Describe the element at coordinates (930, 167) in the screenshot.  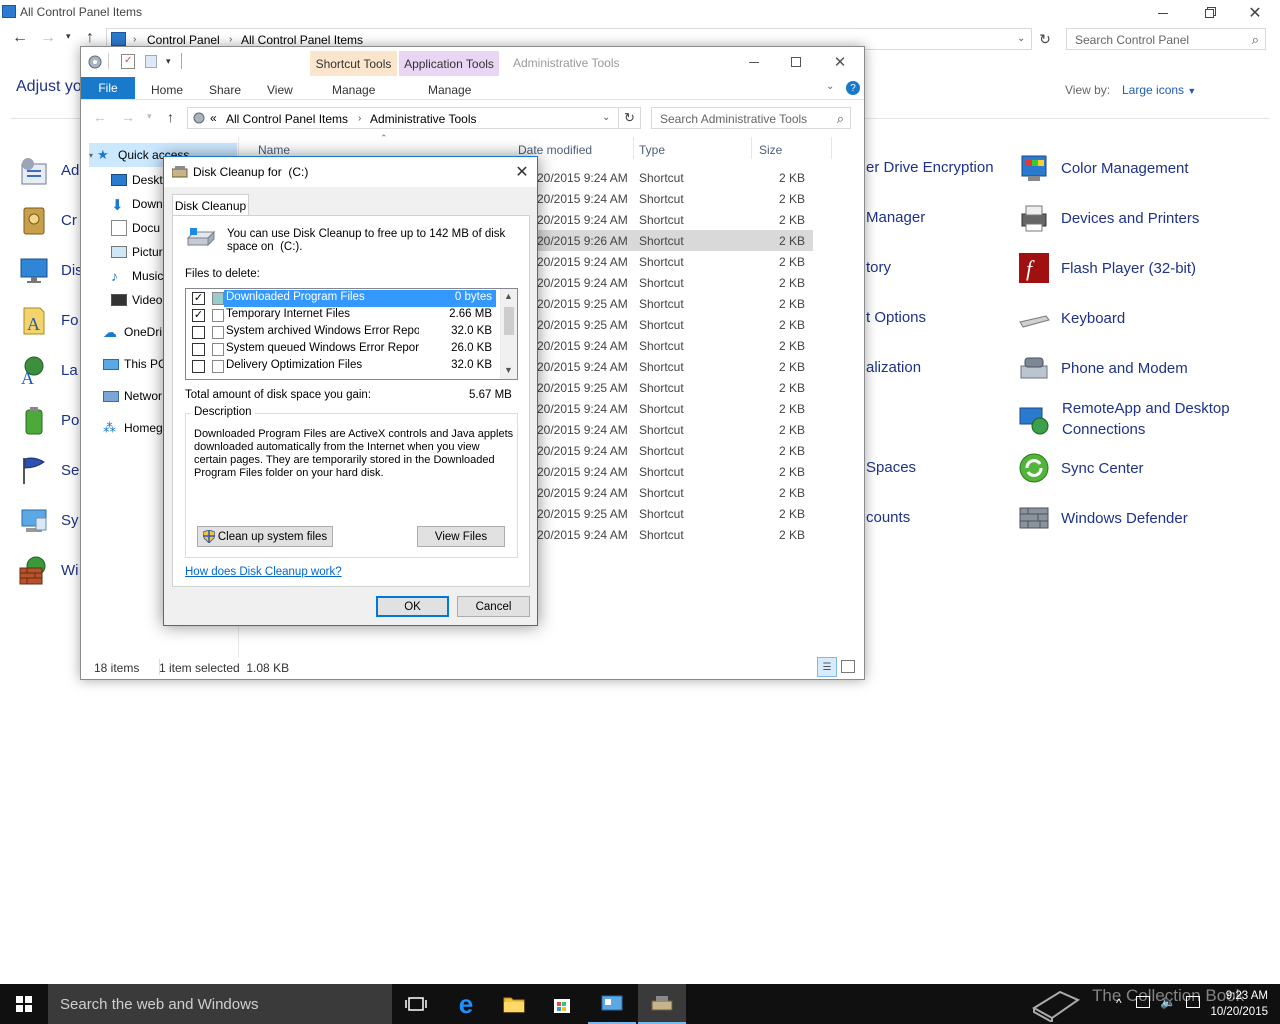
I see `cp-item-bitlocker-label: er Drive Encryption` at that location.